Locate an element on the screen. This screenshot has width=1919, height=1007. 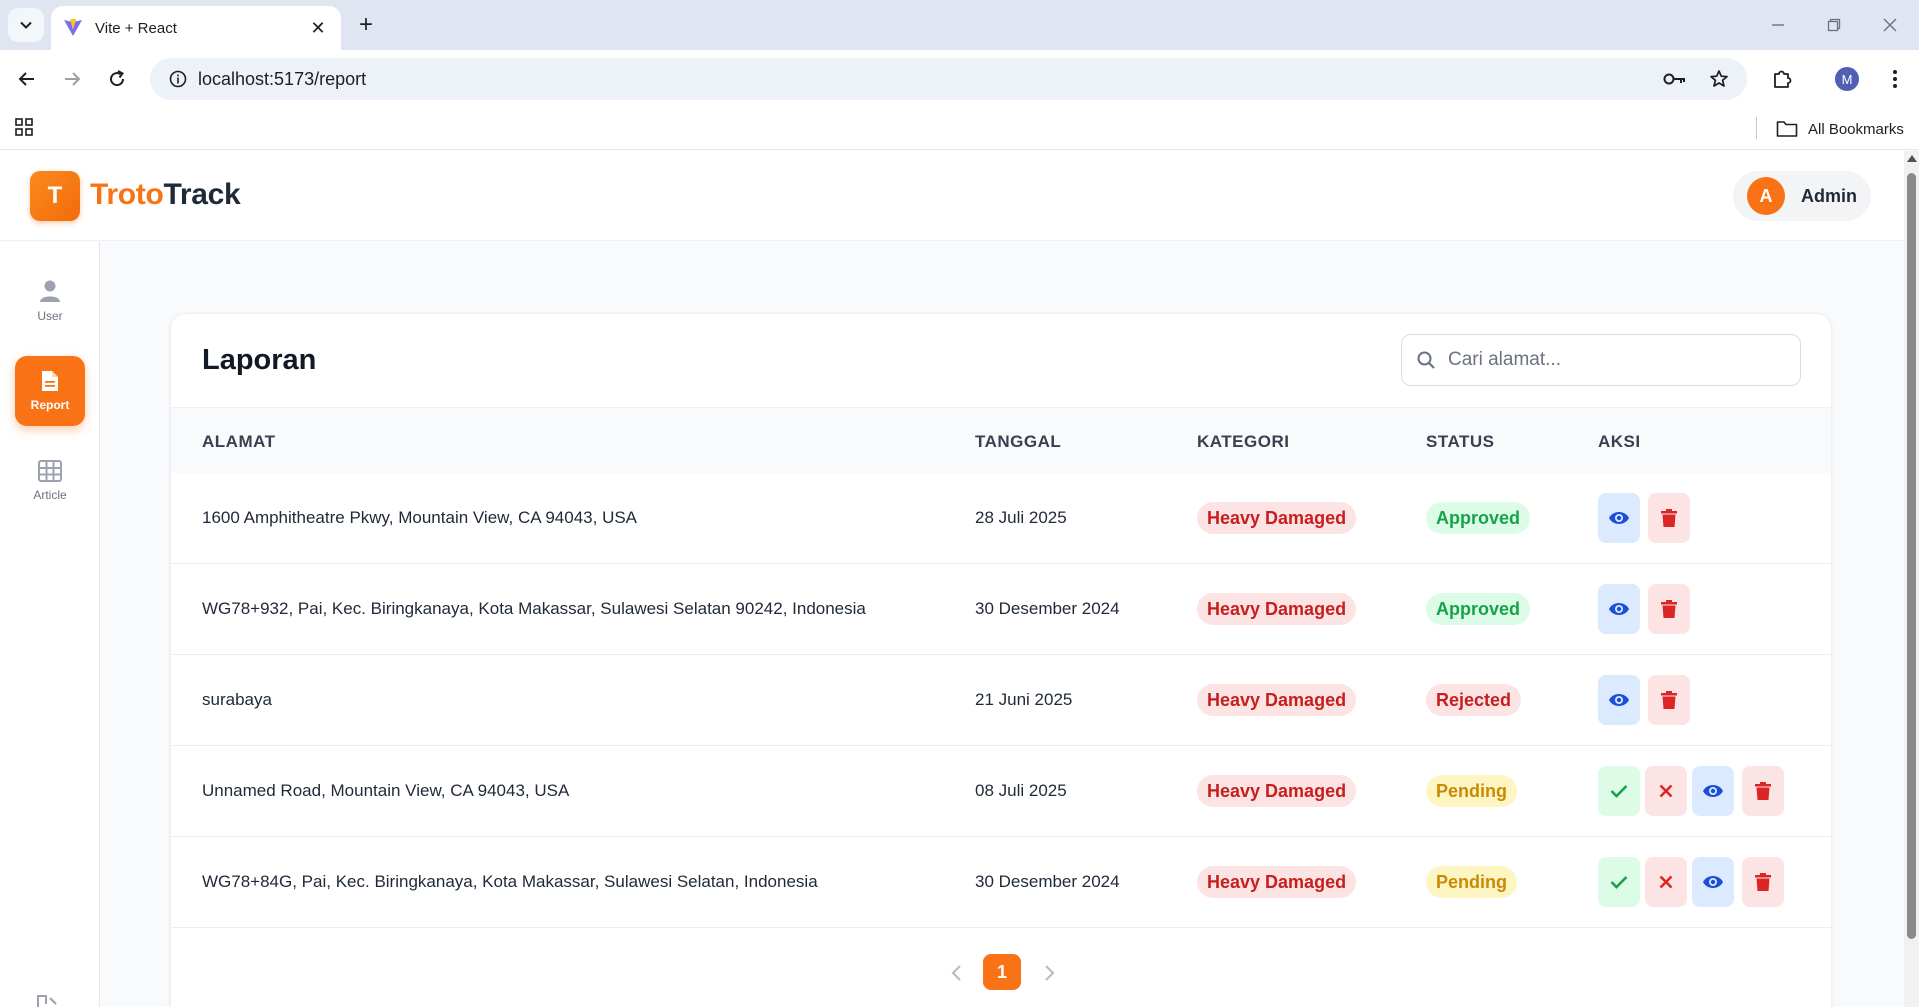
browser-tab: Vite + React ✕ is located at coordinates (196, 28).